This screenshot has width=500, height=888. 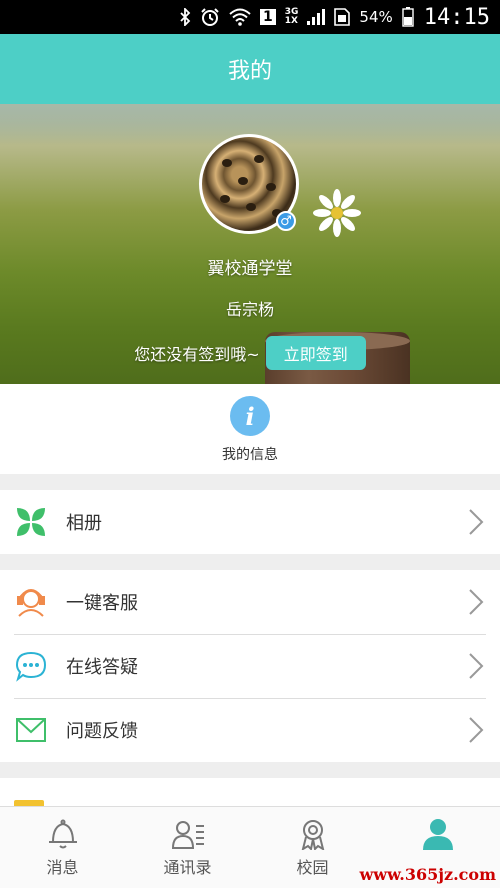 What do you see at coordinates (312, 867) in the screenshot?
I see `tab-label: 校园` at bounding box center [312, 867].